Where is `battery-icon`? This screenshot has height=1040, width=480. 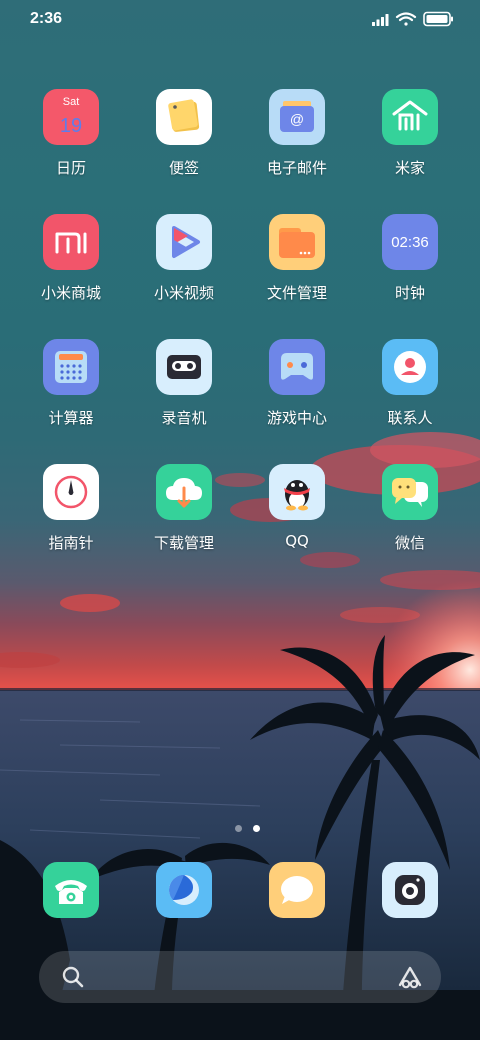 battery-icon is located at coordinates (438, 19).